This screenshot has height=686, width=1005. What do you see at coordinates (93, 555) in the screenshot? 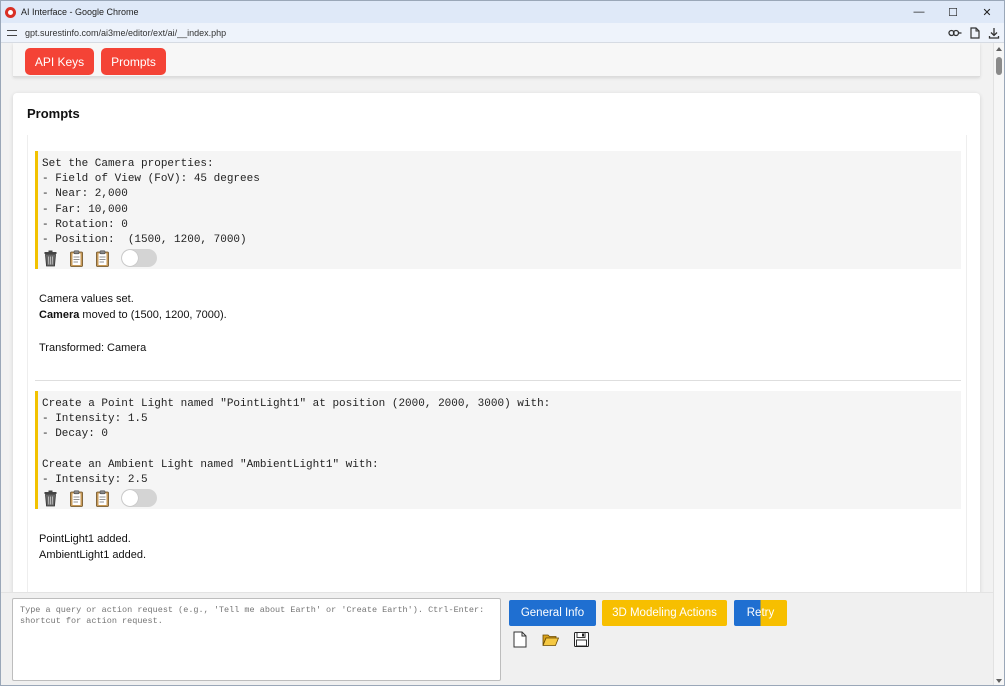
I see `response-line: AmbientLight1 added.` at bounding box center [93, 555].